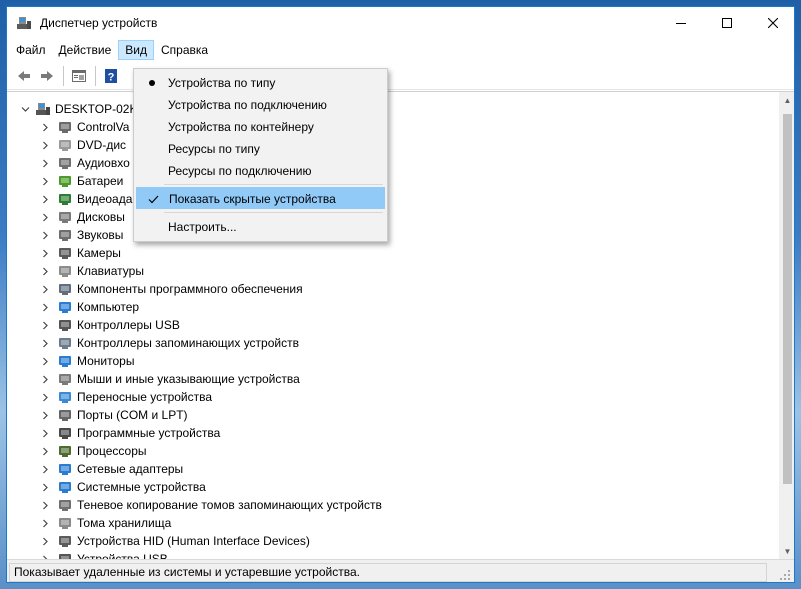 The image size is (801, 589). I want to click on tree-item-label: Мыши и иные указывающие устройства, so click(188, 379).